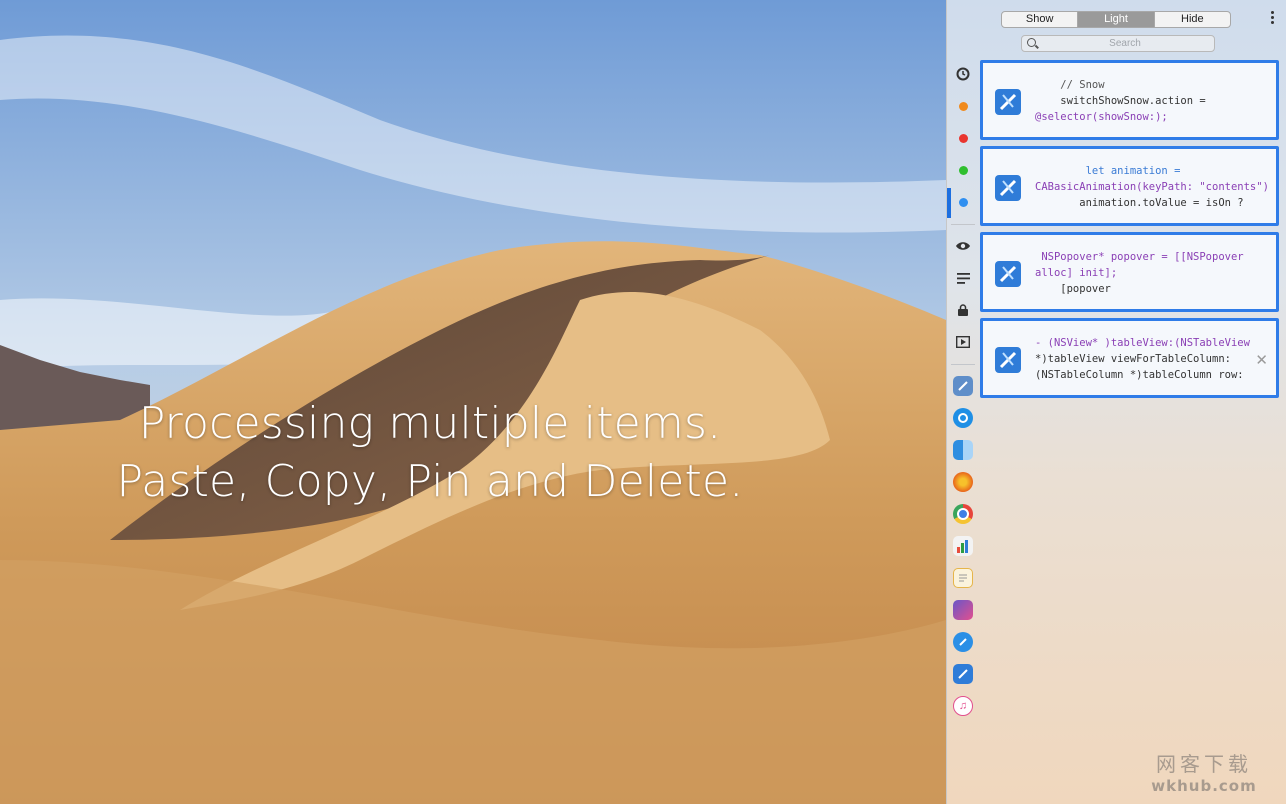  What do you see at coordinates (1031, 42) in the screenshot?
I see `search-icon` at bounding box center [1031, 42].